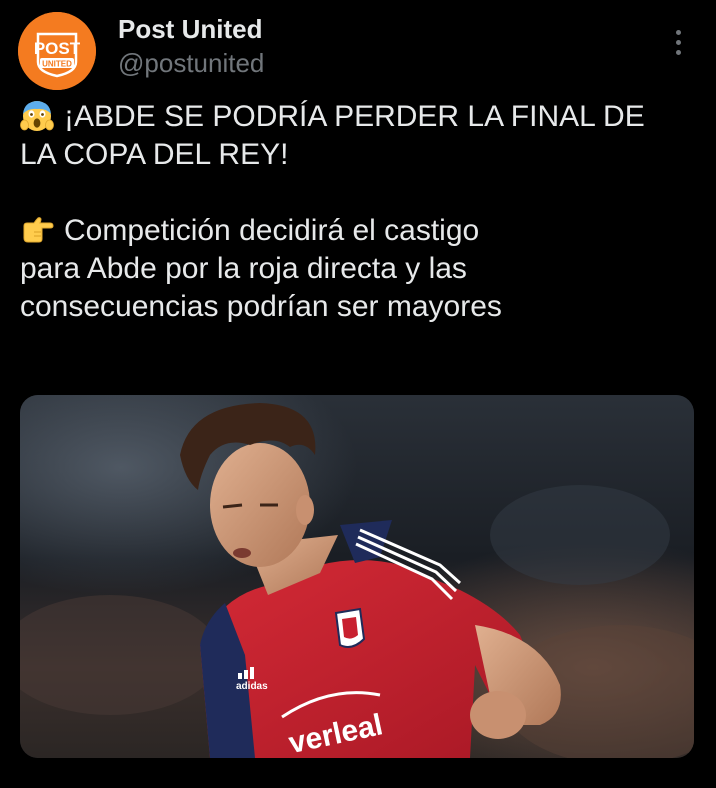  What do you see at coordinates (38, 230) in the screenshot?
I see `pointing-right-emoji-icon` at bounding box center [38, 230].